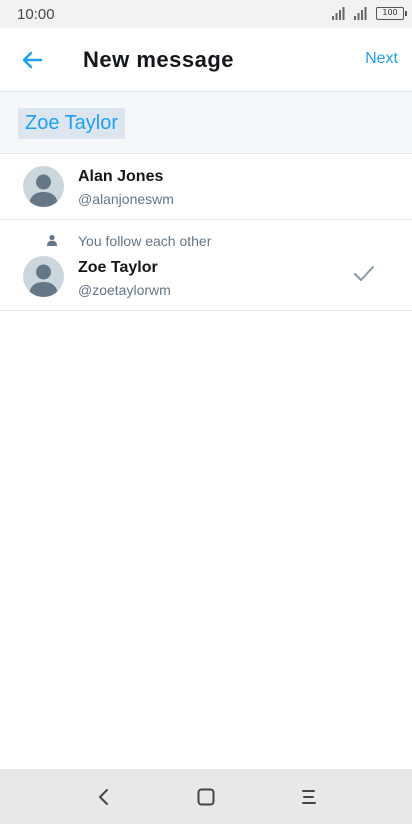  I want to click on status-time: 10:00, so click(36, 14).